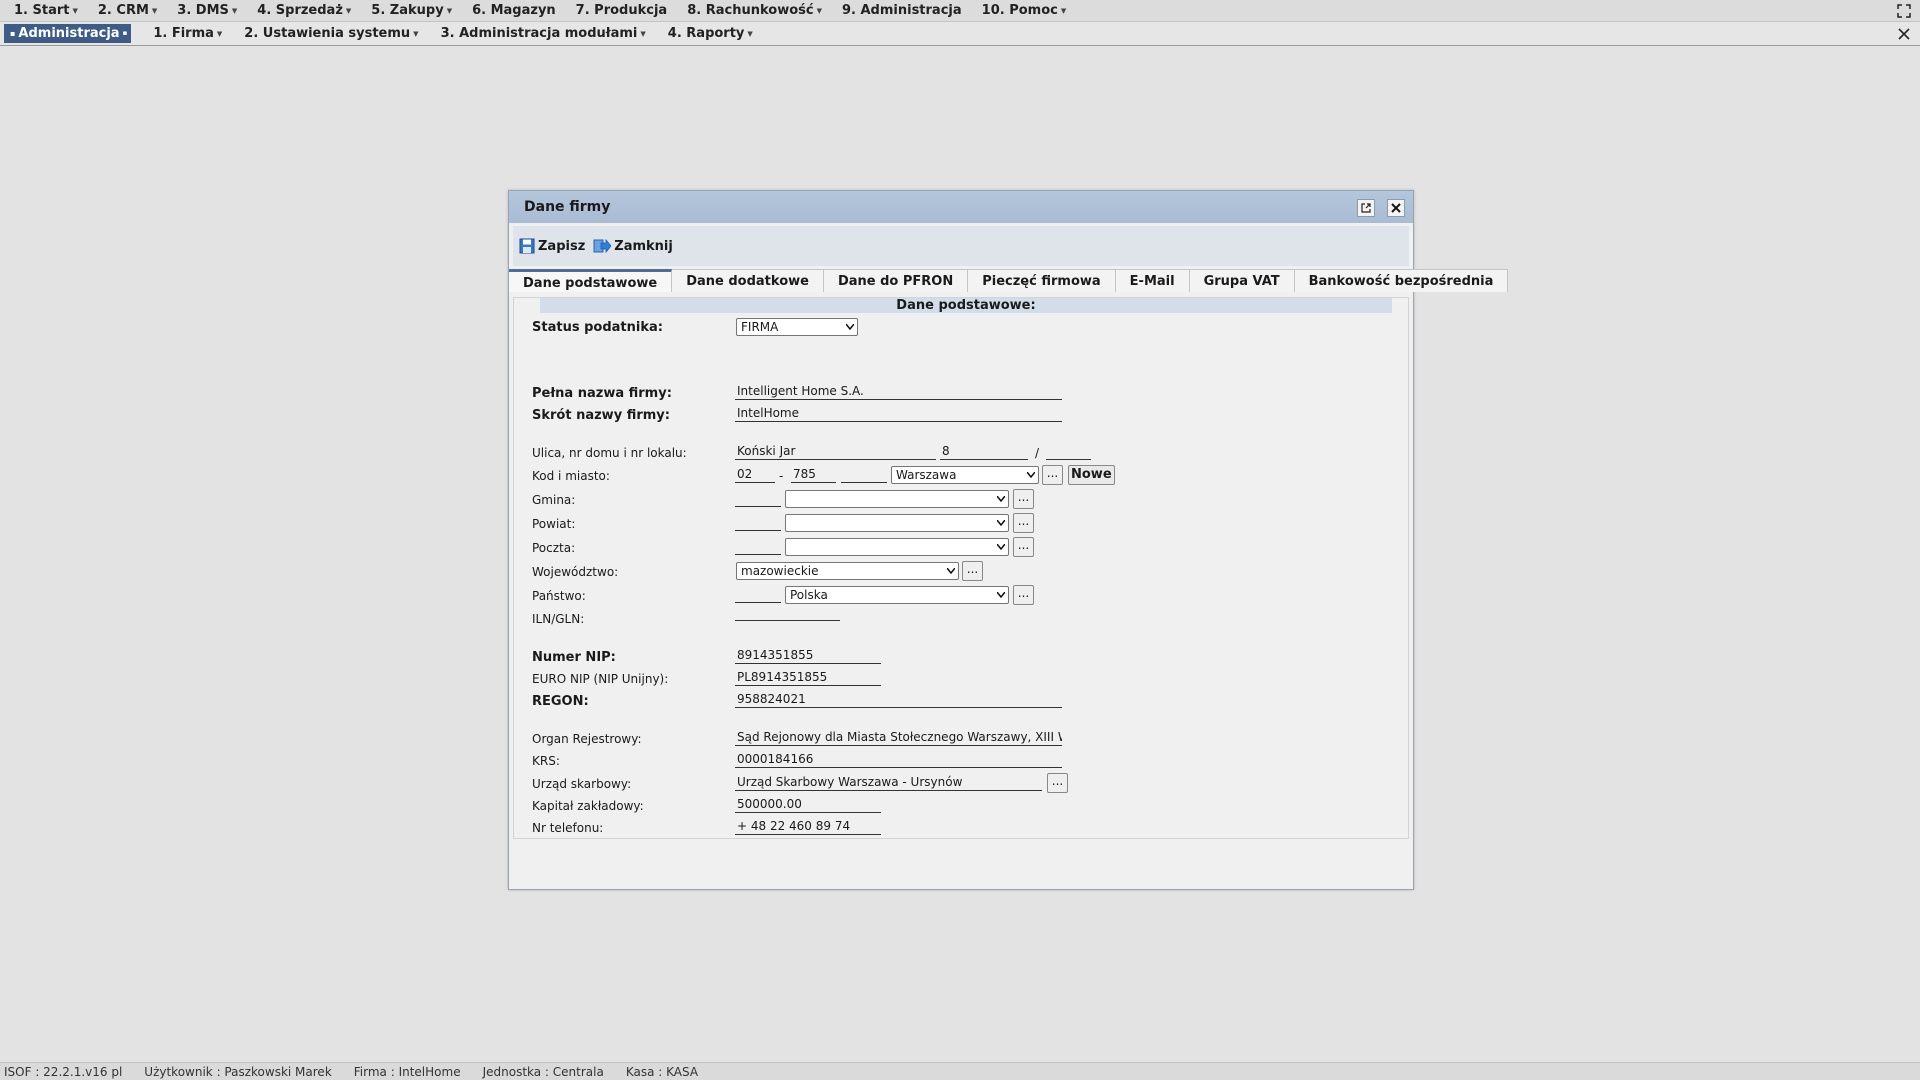 The height and width of the screenshot is (1080, 1920). Describe the element at coordinates (896, 280) in the screenshot. I see `tab-dane-do-pfron: Dane do PFRON` at that location.